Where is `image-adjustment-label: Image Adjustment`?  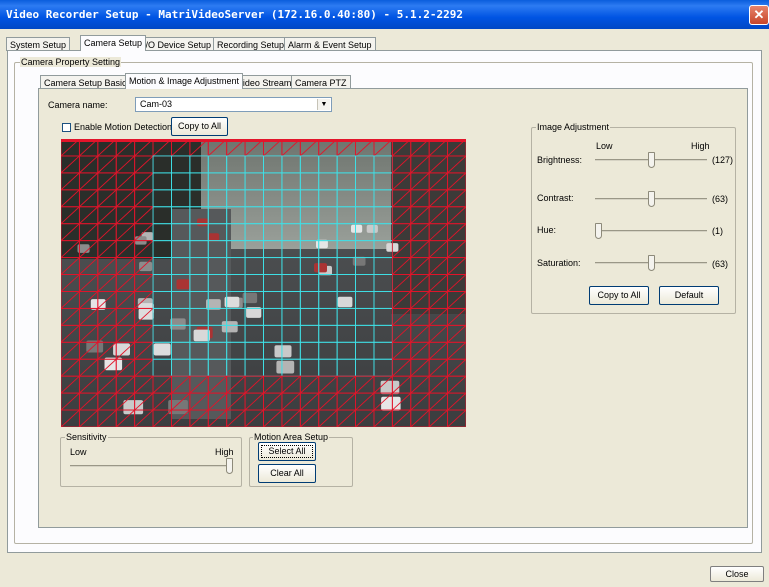
image-adjustment-label: Image Adjustment is located at coordinates (573, 127).